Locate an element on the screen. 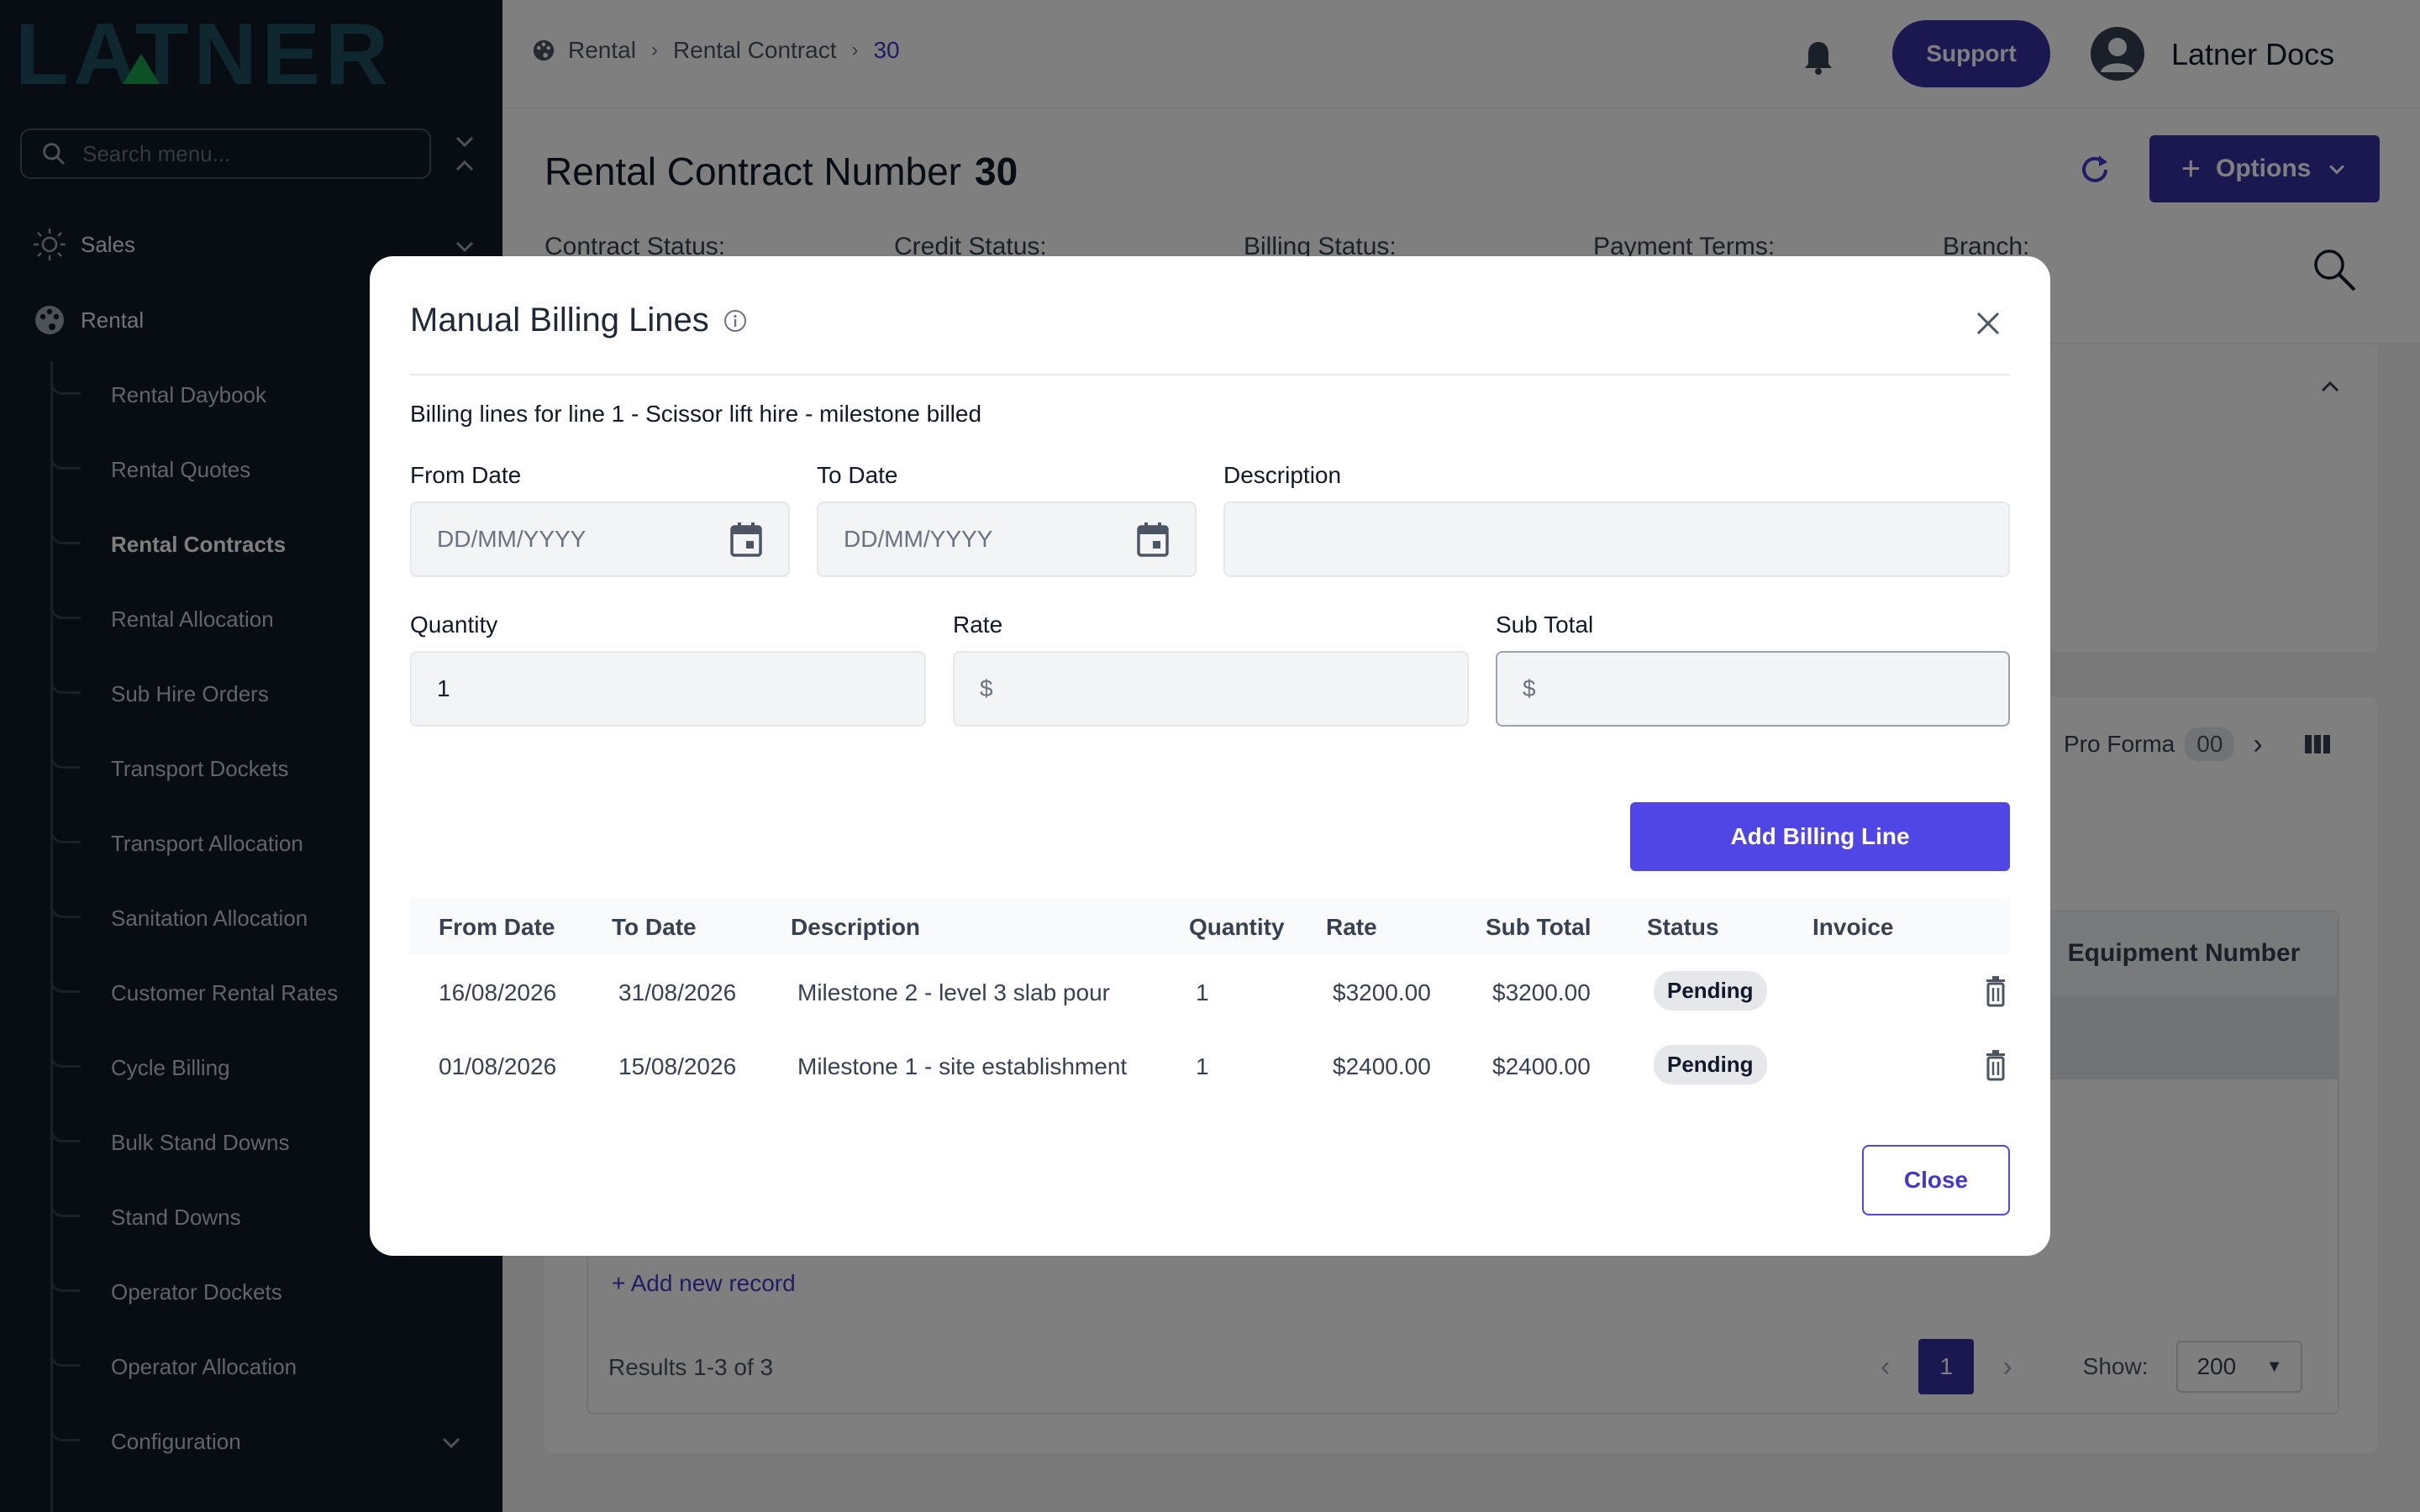 The image size is (2420, 1512). description-label: Description is located at coordinates (1283, 475).